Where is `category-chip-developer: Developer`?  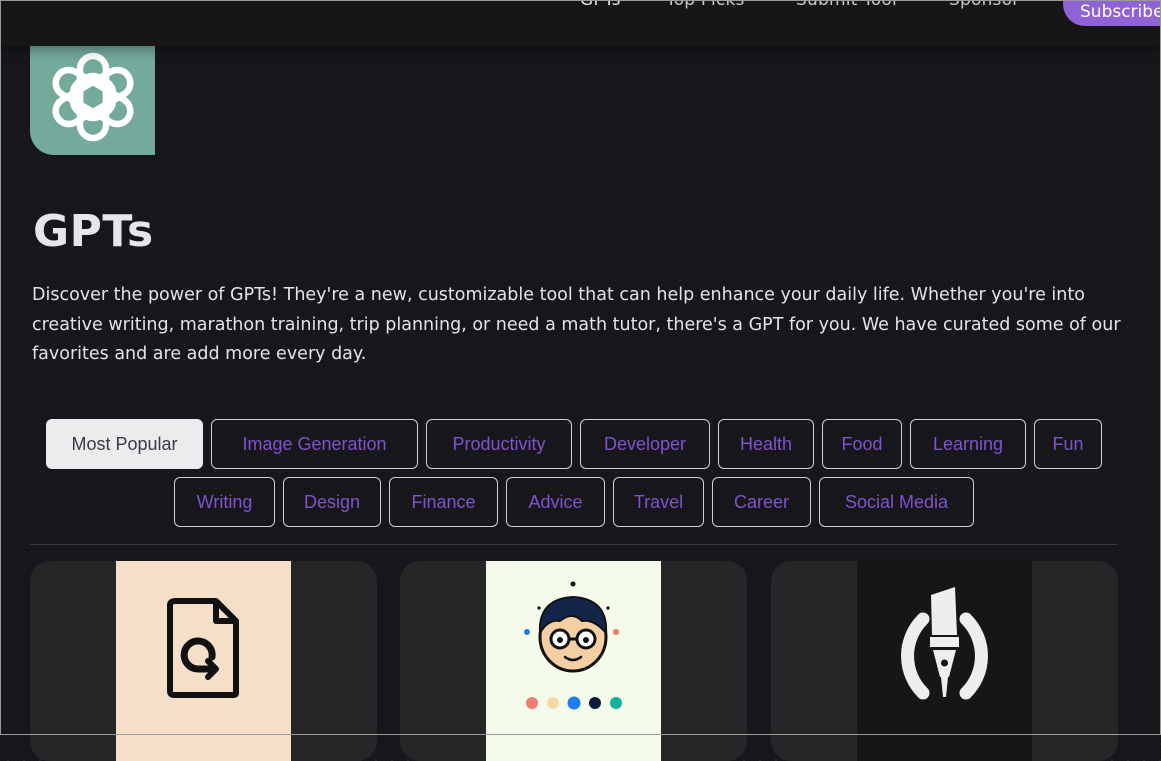
category-chip-developer: Developer is located at coordinates (645, 444).